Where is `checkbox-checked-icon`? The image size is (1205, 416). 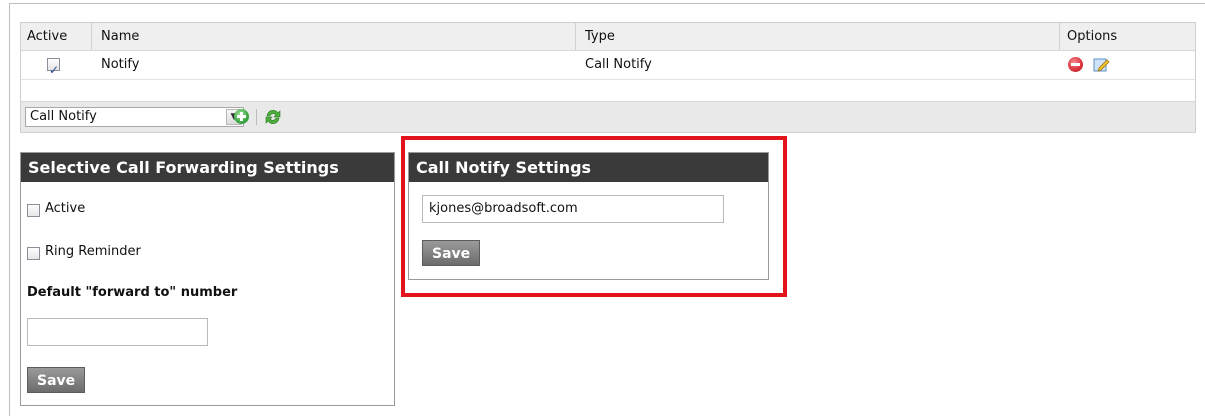
checkbox-checked-icon is located at coordinates (53, 70).